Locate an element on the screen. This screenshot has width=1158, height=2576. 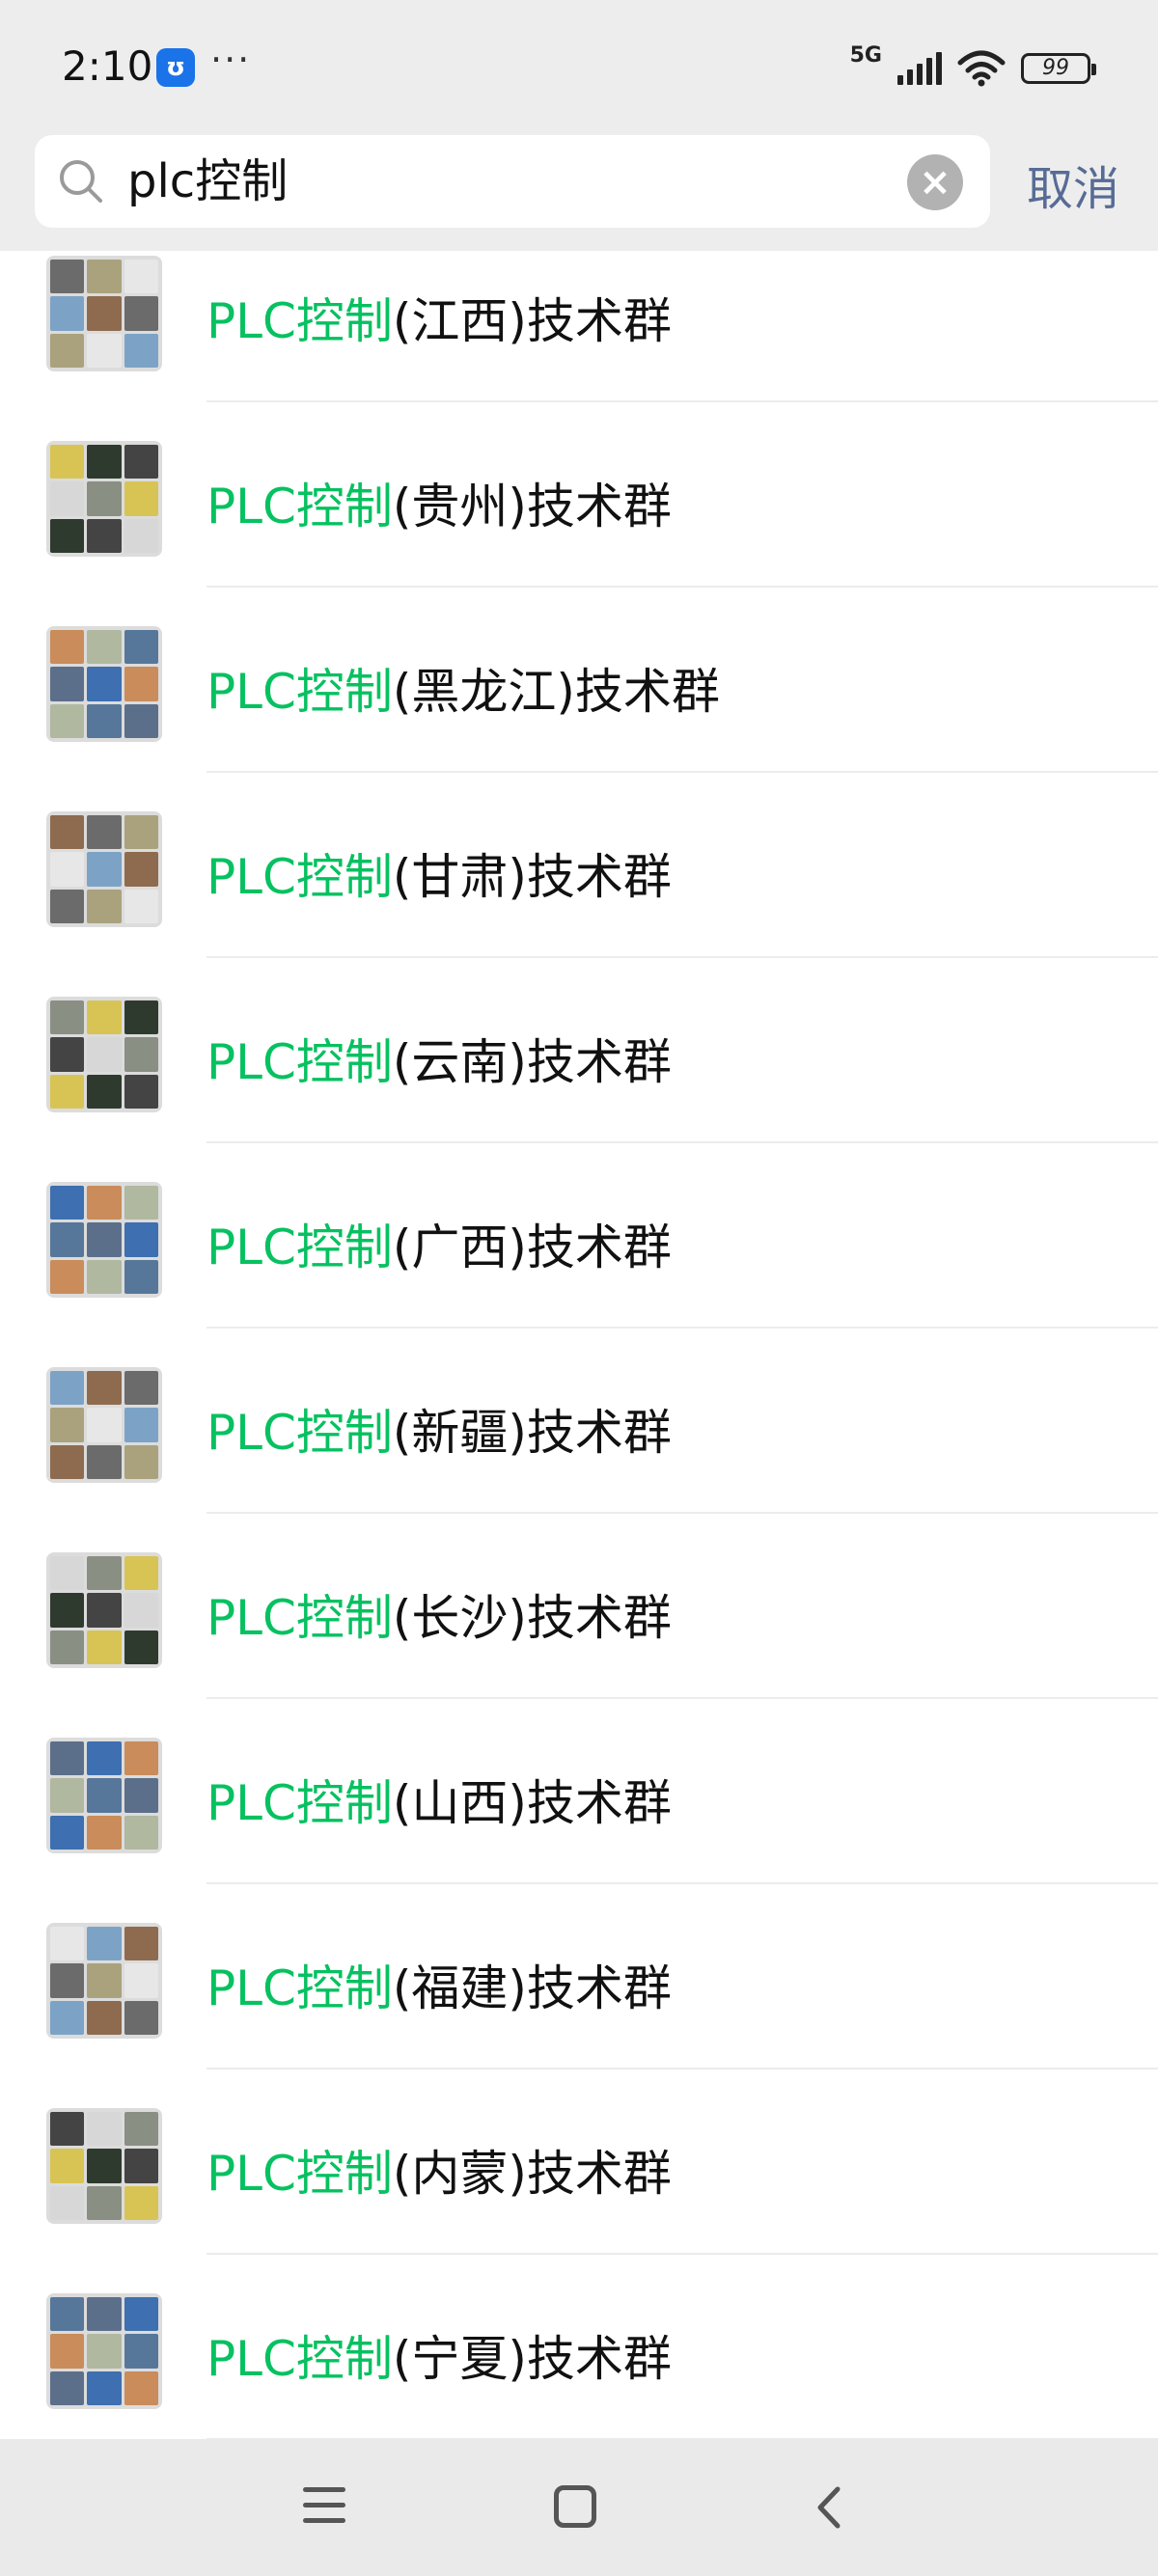
group-name: PLC控制(福建)技术群 is located at coordinates (439, 1985).